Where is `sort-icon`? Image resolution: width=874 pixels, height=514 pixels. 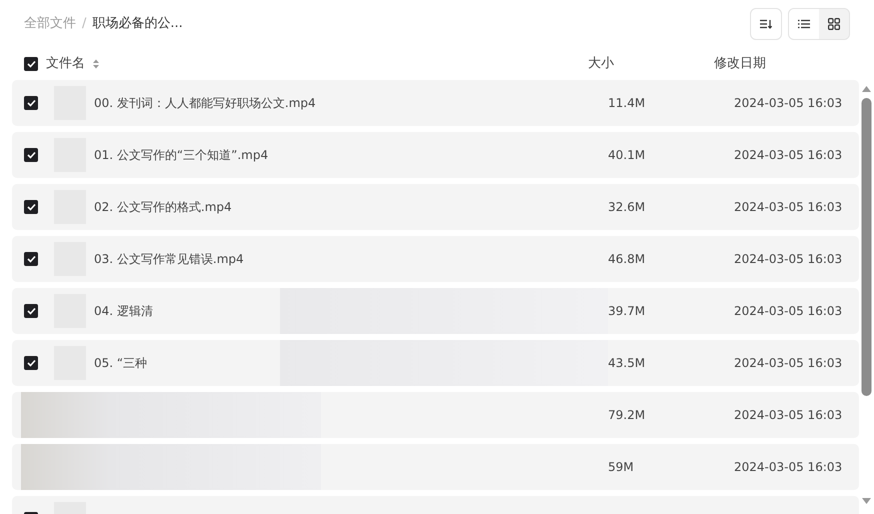 sort-icon is located at coordinates (766, 24).